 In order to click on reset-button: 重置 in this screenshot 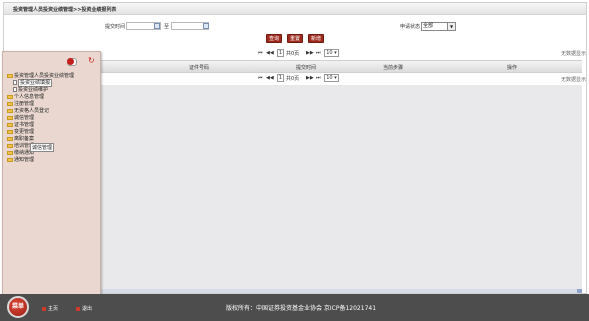, I will do `click(295, 38)`.